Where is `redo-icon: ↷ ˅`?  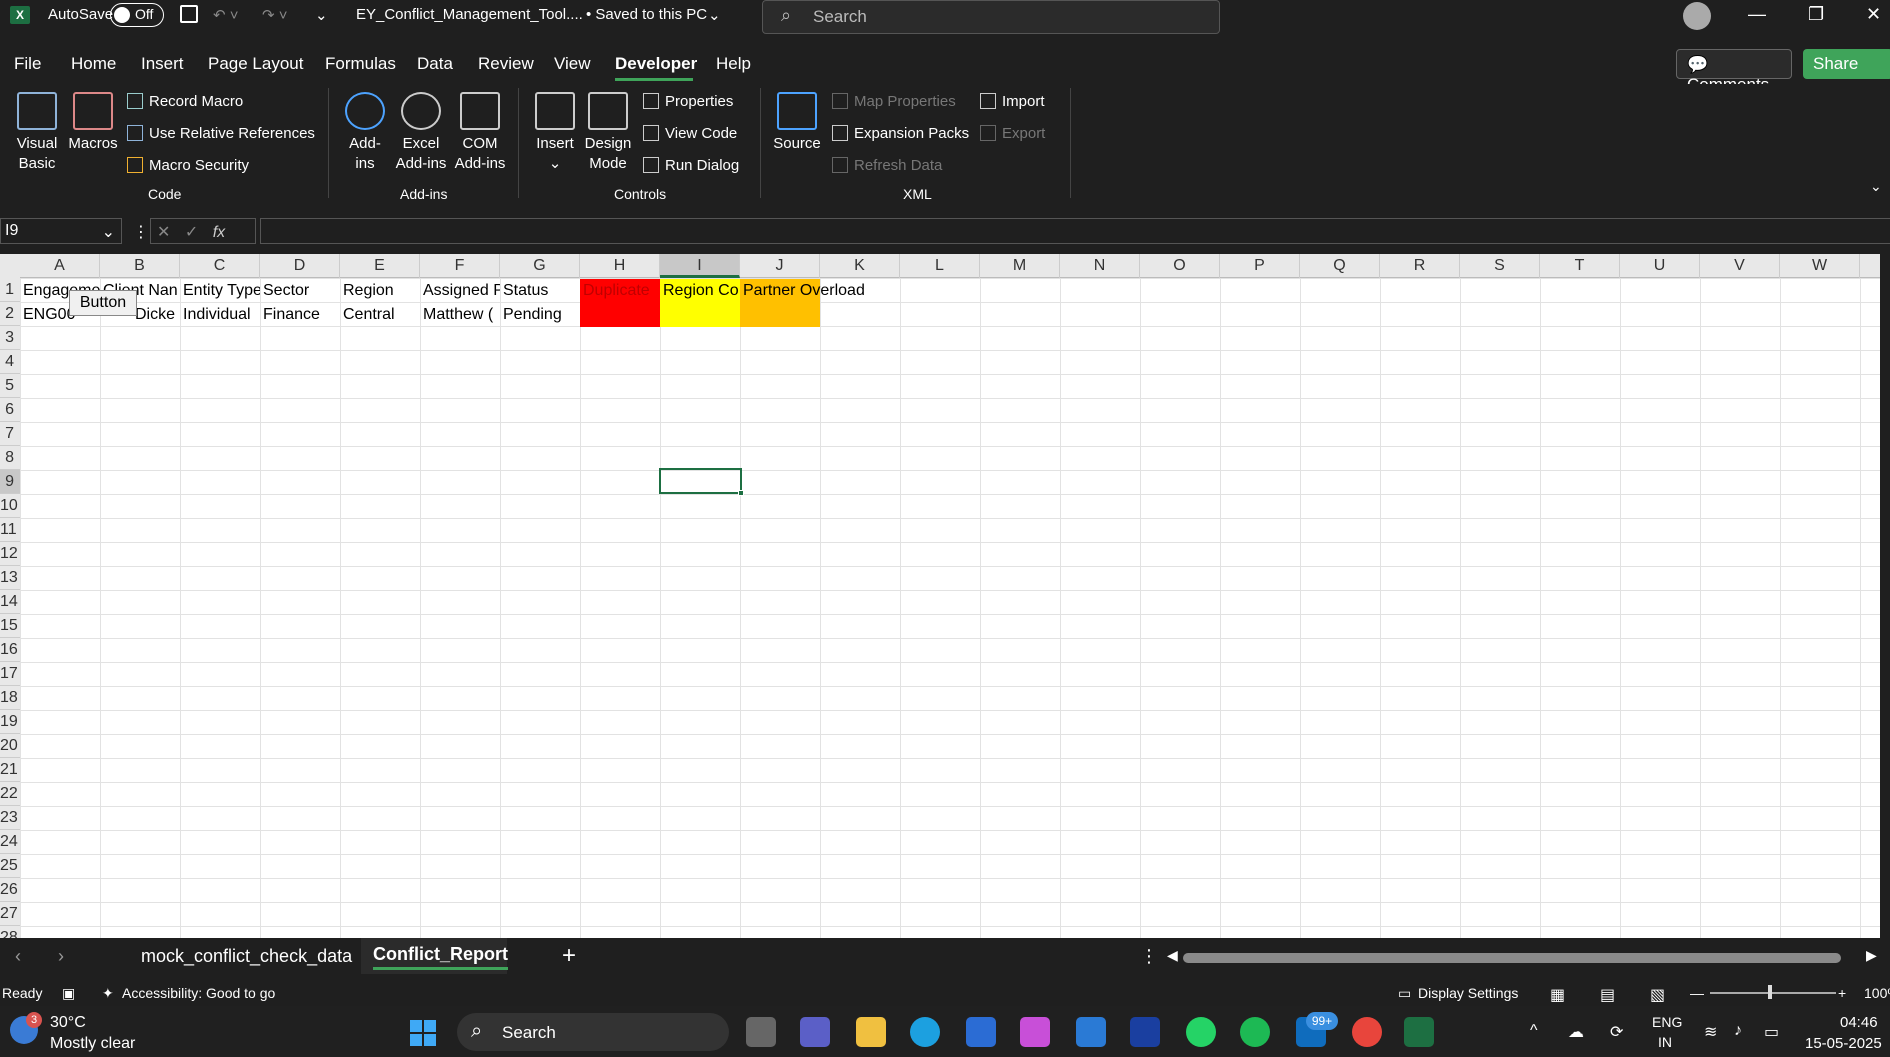
redo-icon: ↷ ˅ is located at coordinates (275, 15).